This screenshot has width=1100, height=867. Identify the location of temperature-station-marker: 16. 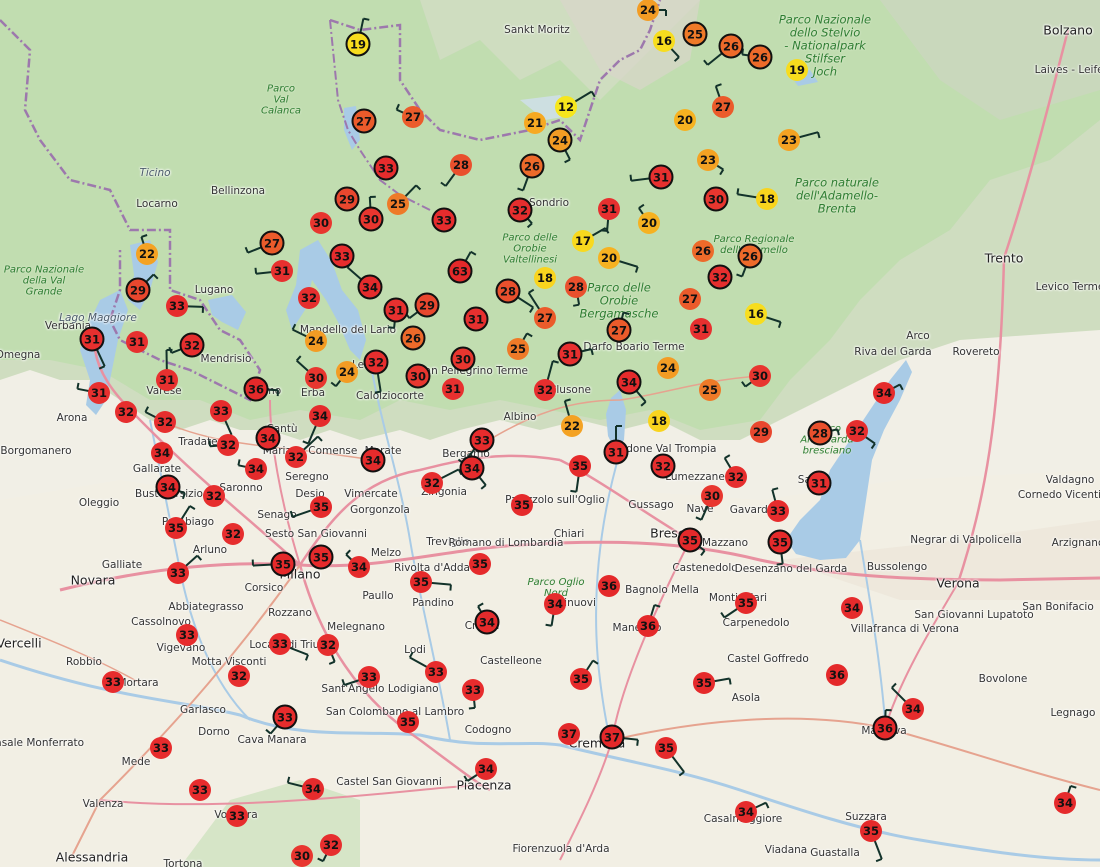
(756, 314).